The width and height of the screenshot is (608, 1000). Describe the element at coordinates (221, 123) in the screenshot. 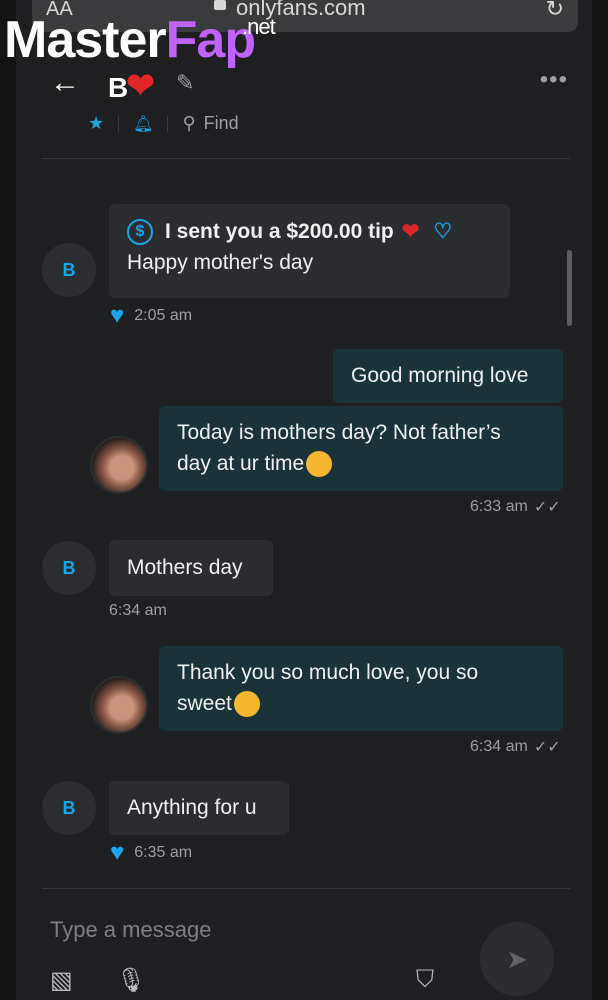

I see `find-button: Find` at that location.